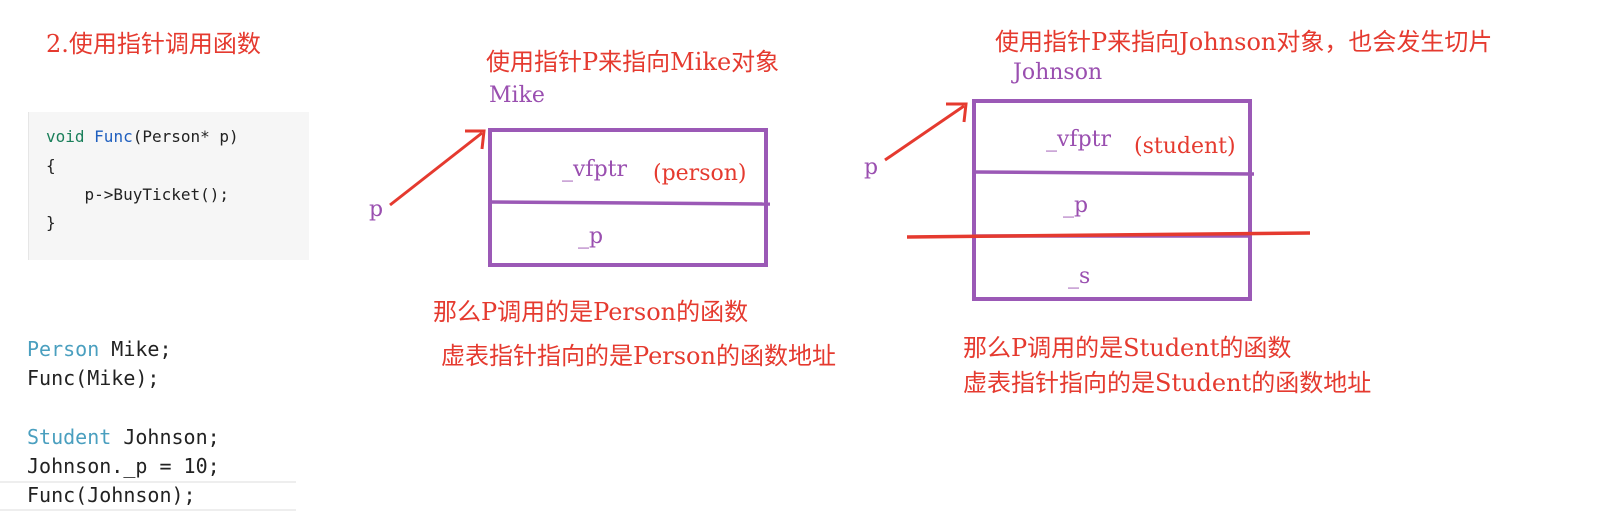 The width and height of the screenshot is (1602, 527). What do you see at coordinates (591, 312) in the screenshot?
I see `mike-note-1: 那么P调用的是Person的函数` at bounding box center [591, 312].